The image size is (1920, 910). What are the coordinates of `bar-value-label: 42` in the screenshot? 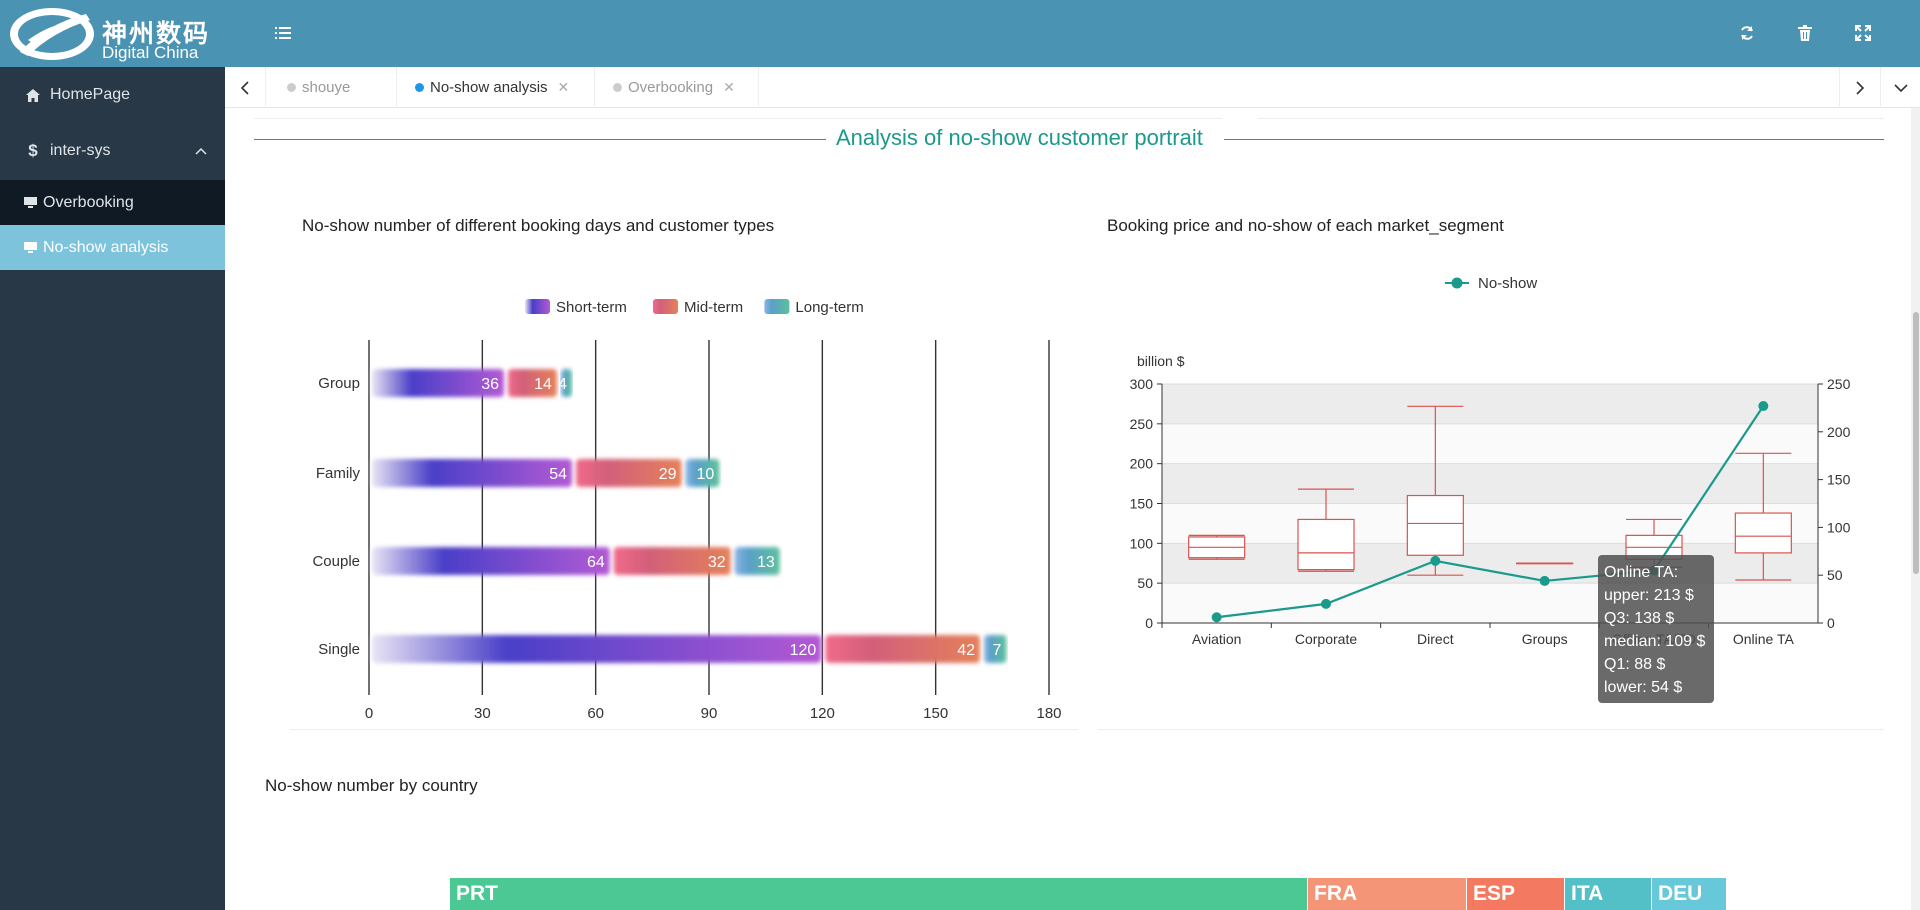 It's located at (966, 650).